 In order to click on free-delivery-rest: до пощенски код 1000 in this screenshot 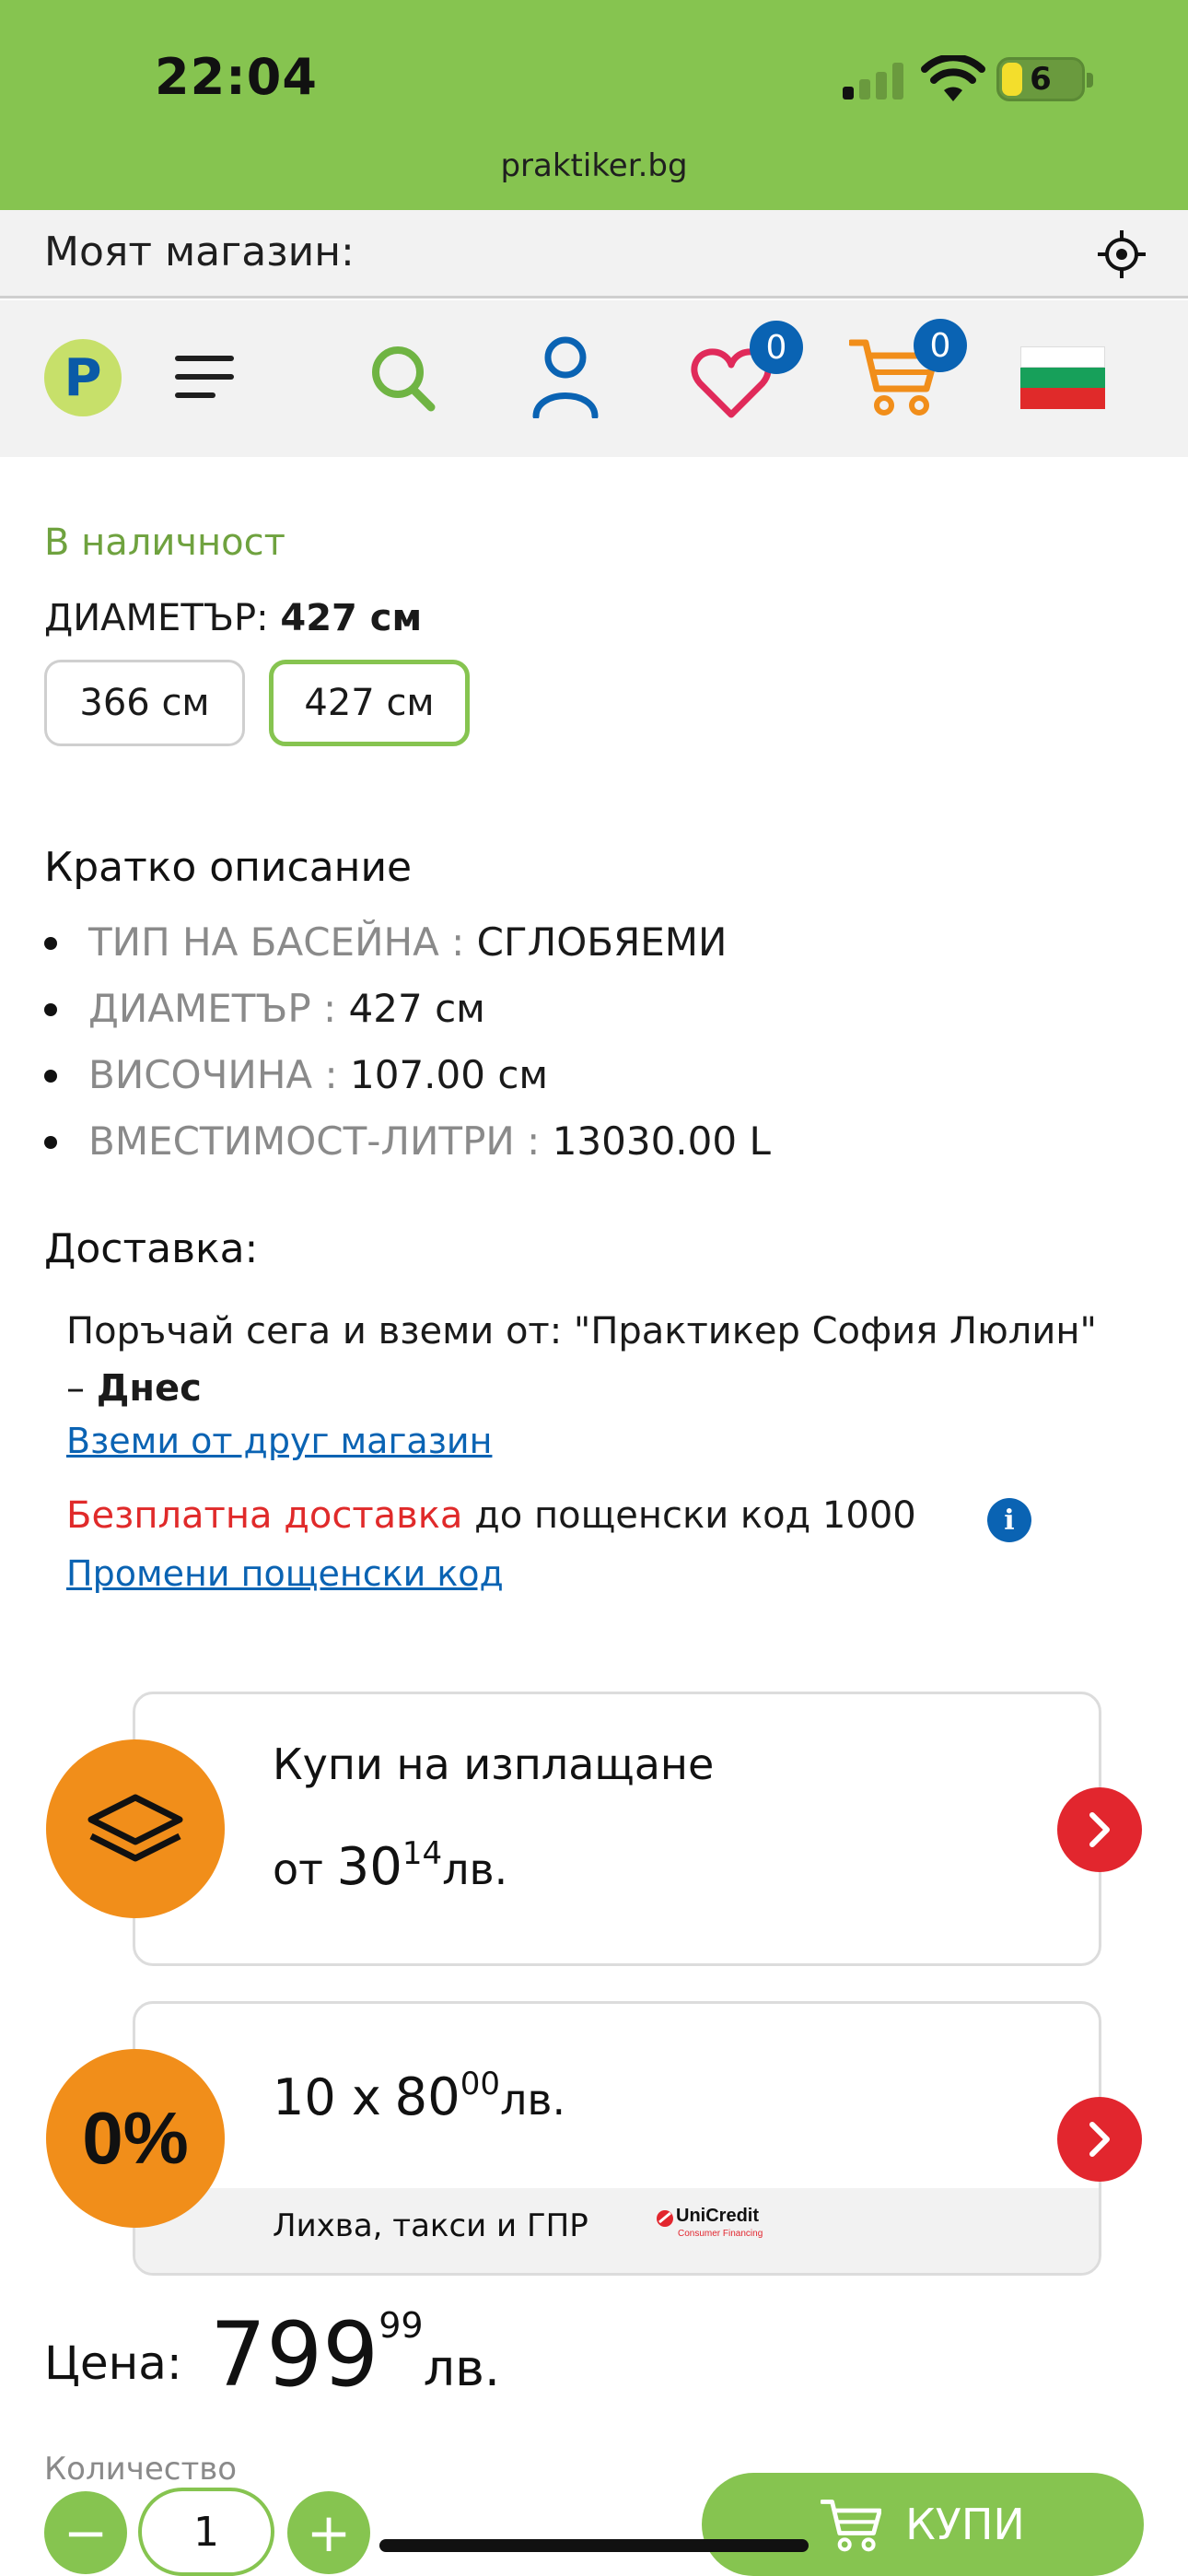, I will do `click(695, 1515)`.